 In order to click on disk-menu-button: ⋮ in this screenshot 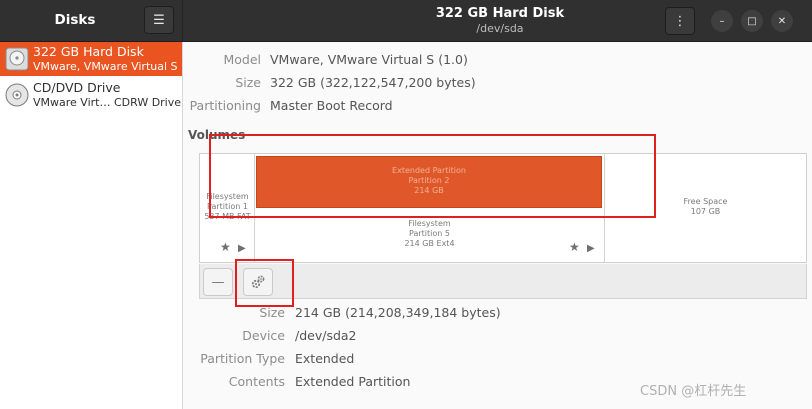, I will do `click(680, 21)`.